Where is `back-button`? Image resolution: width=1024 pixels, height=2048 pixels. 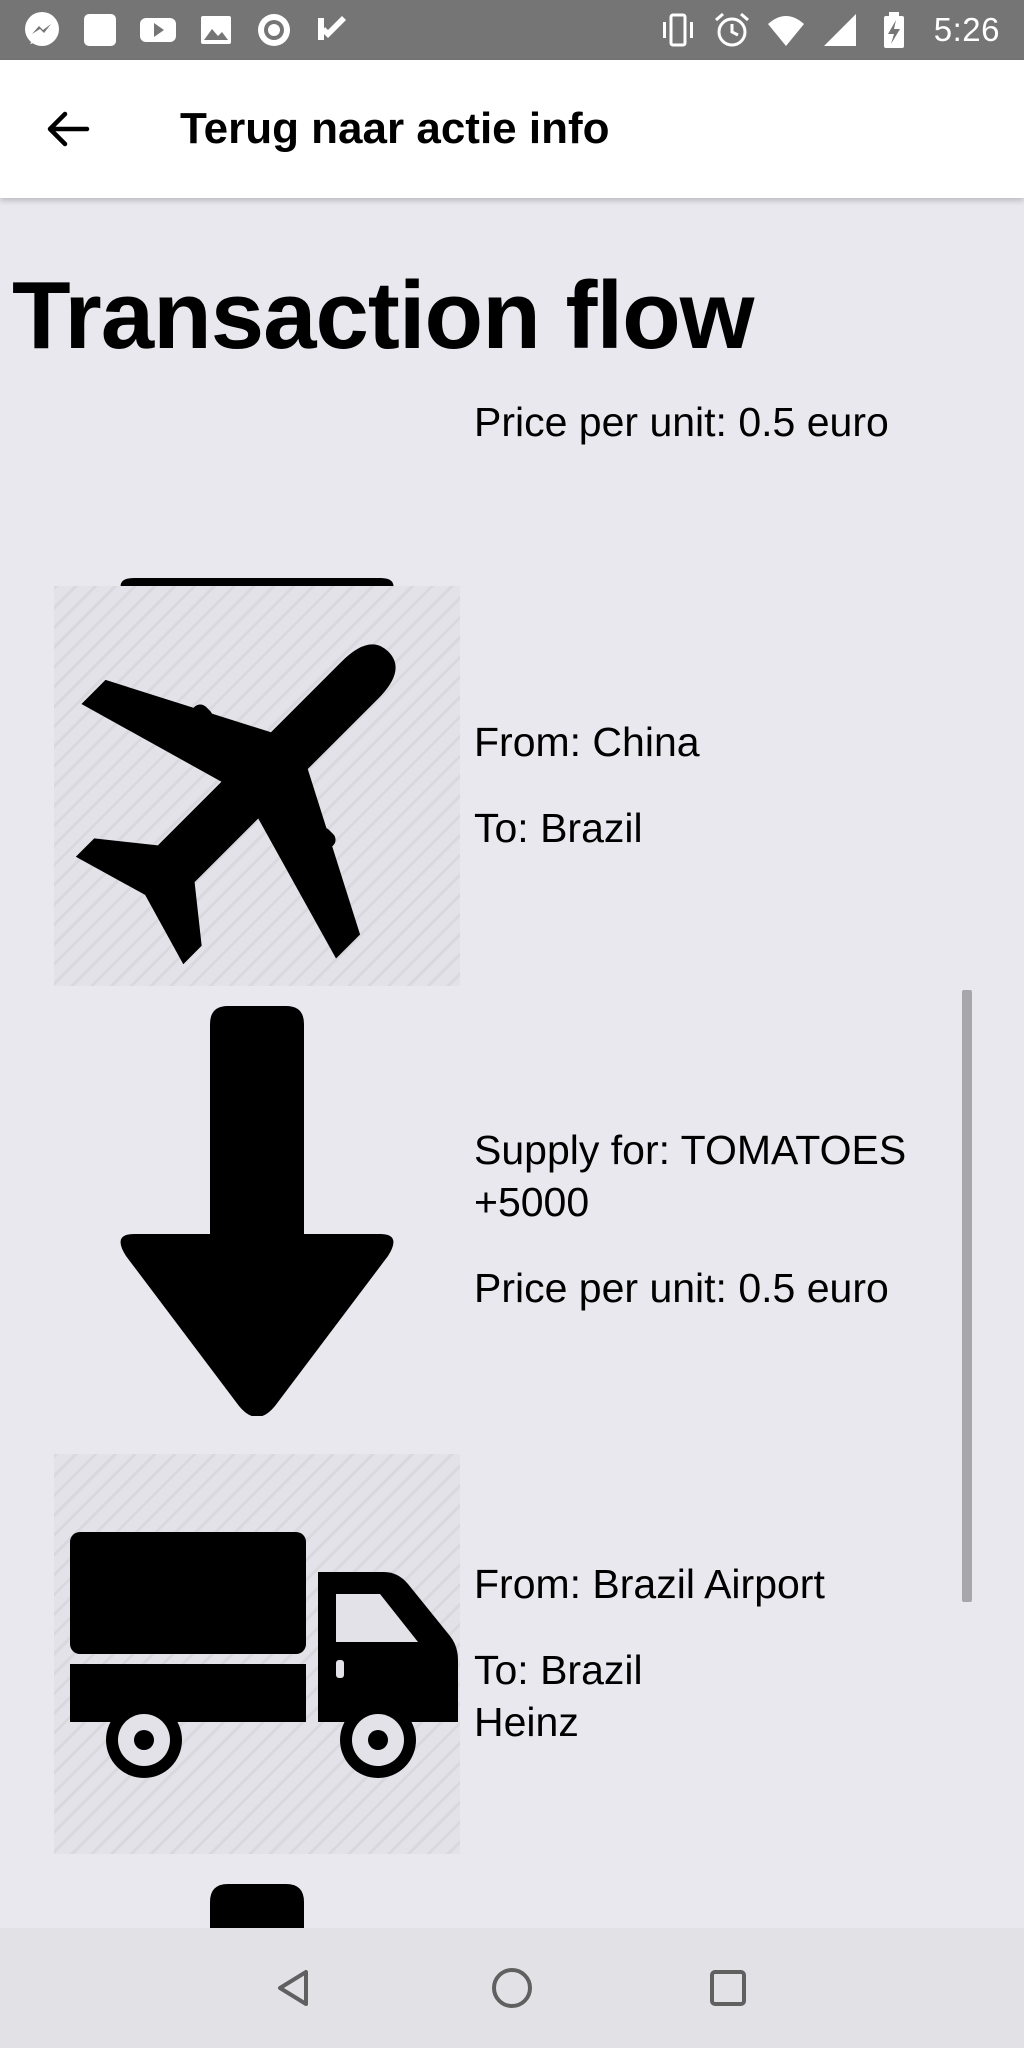 back-button is located at coordinates (68, 129).